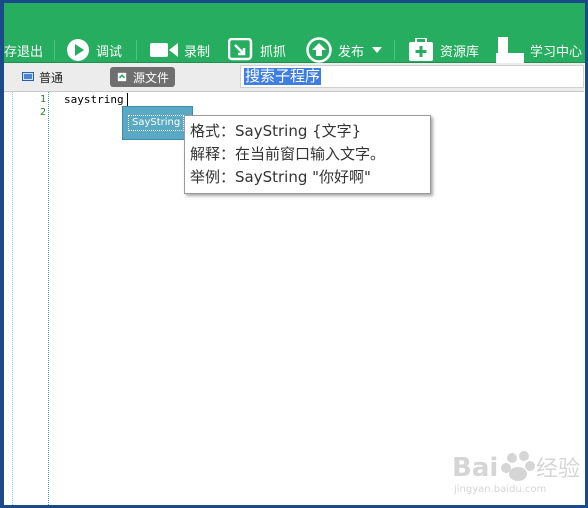 This screenshot has height=508, width=588. What do you see at coordinates (180, 50) in the screenshot?
I see `record-button: 录制` at bounding box center [180, 50].